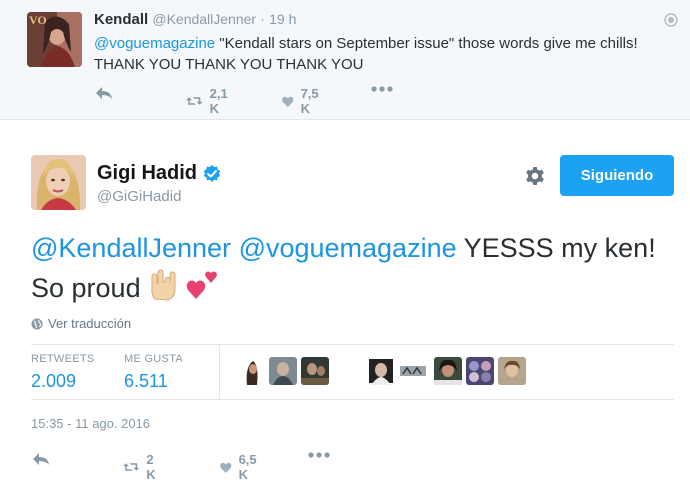  Describe the element at coordinates (63, 359) in the screenshot. I see `retweets-label: RETWEETS` at that location.